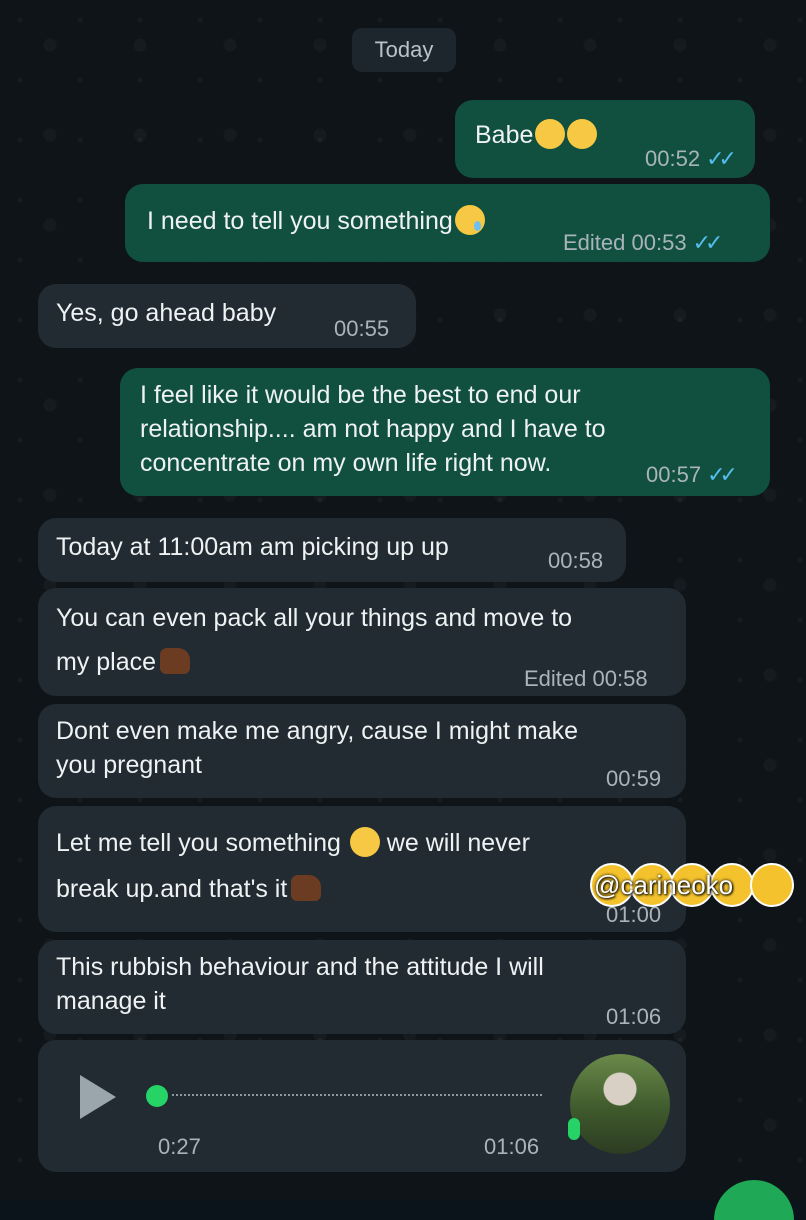 The image size is (806, 1220). I want to click on message-text: Yes, go ahead baby, so click(166, 313).